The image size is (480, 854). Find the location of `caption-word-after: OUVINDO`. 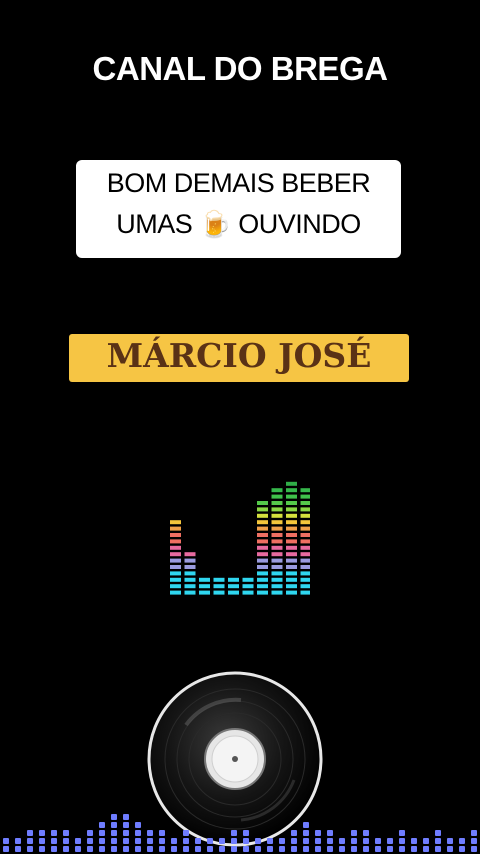

caption-word-after: OUVINDO is located at coordinates (299, 224).